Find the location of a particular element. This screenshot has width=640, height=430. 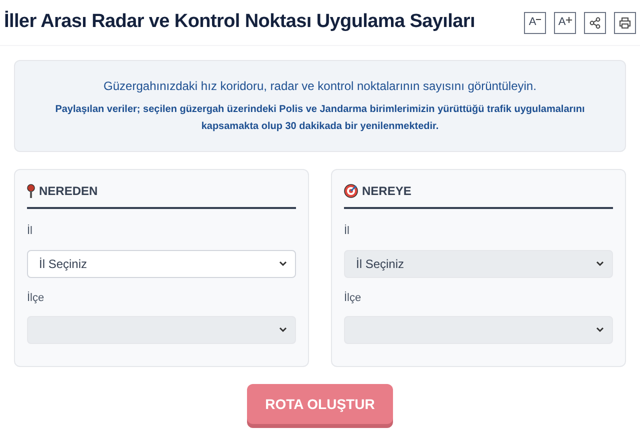

pin-icon is located at coordinates (31, 191).